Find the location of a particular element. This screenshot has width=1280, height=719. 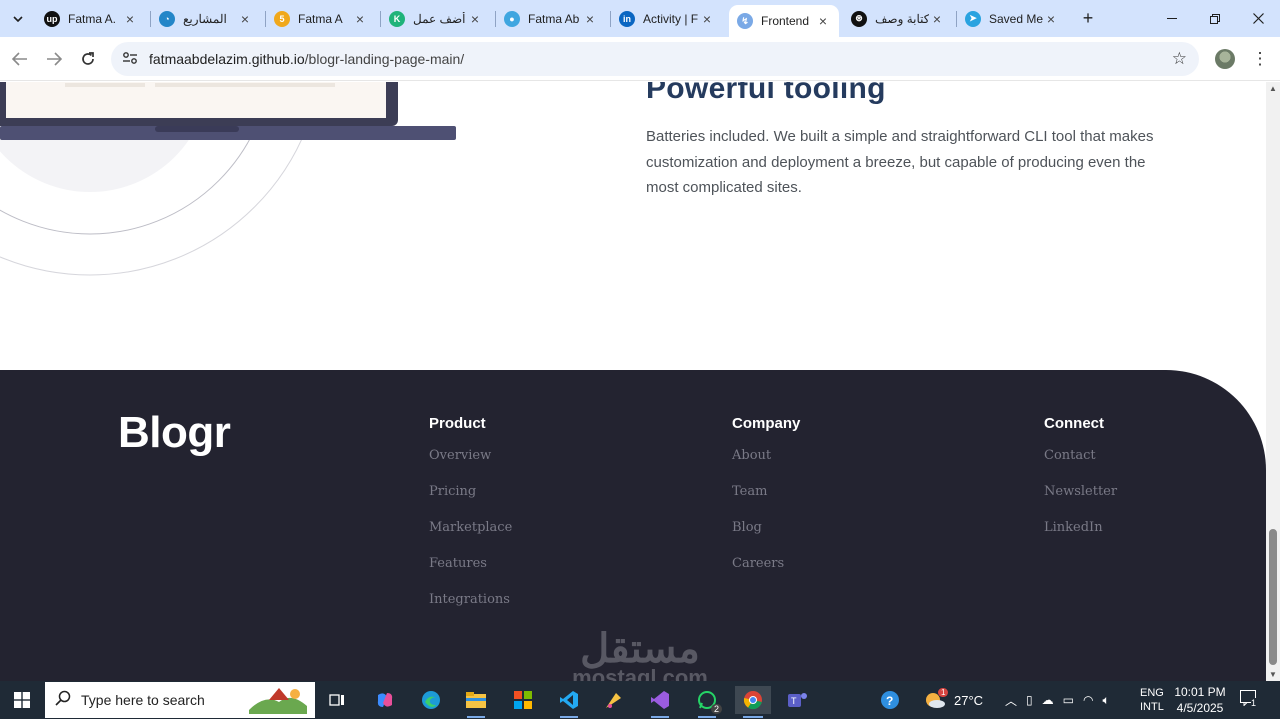

footer-link-features: Features is located at coordinates (470, 563).